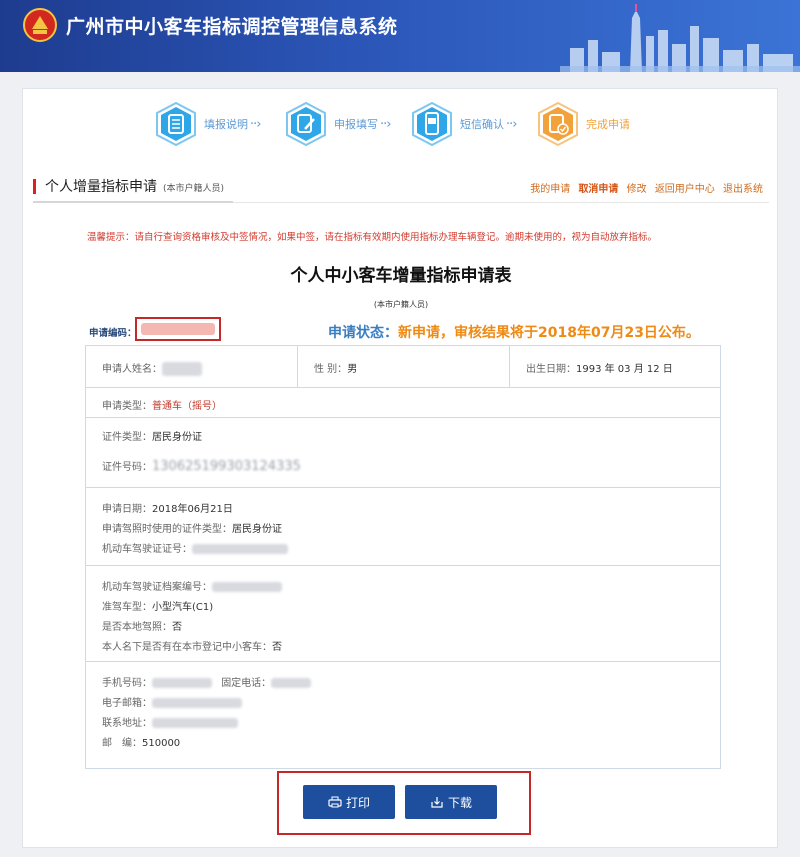 This screenshot has height=857, width=800. I want to click on download-button-label: 下载, so click(459, 802).